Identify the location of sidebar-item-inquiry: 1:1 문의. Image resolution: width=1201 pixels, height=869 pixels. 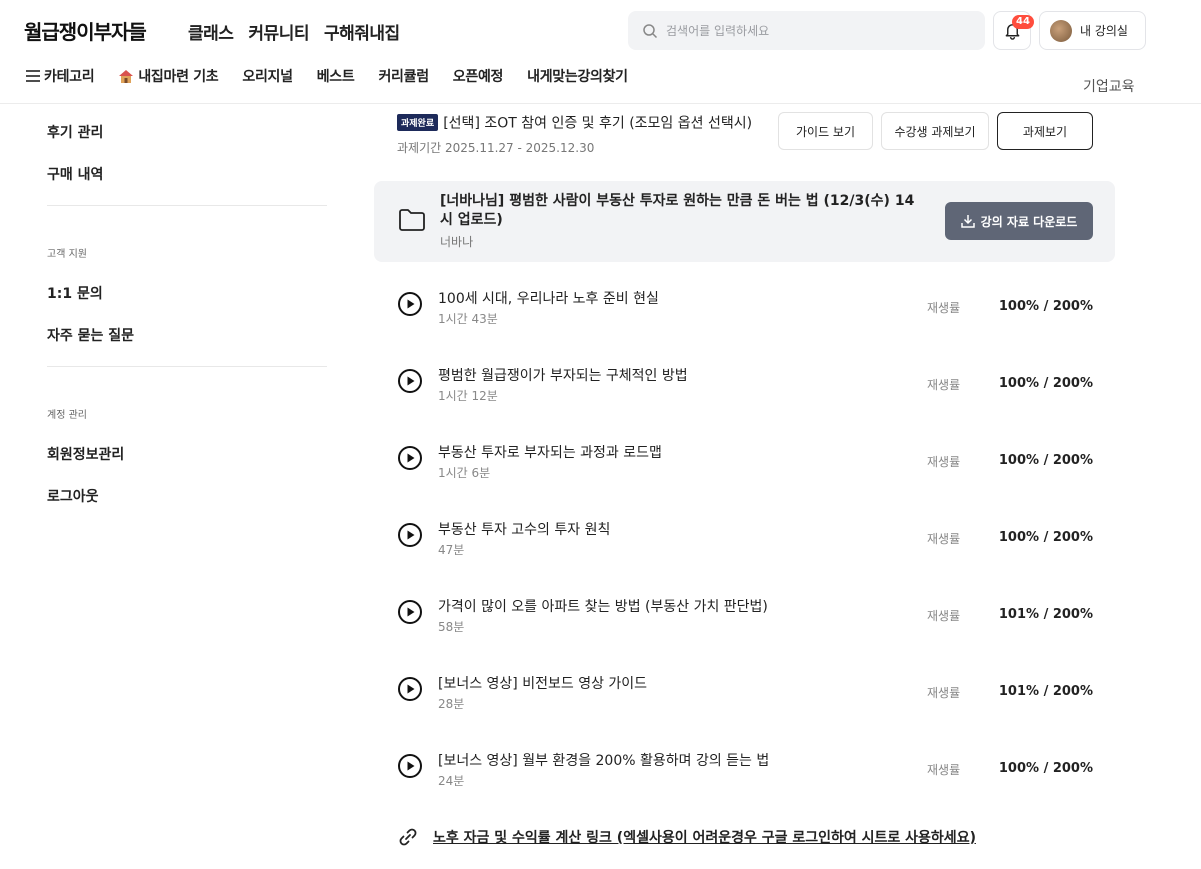
(75, 293).